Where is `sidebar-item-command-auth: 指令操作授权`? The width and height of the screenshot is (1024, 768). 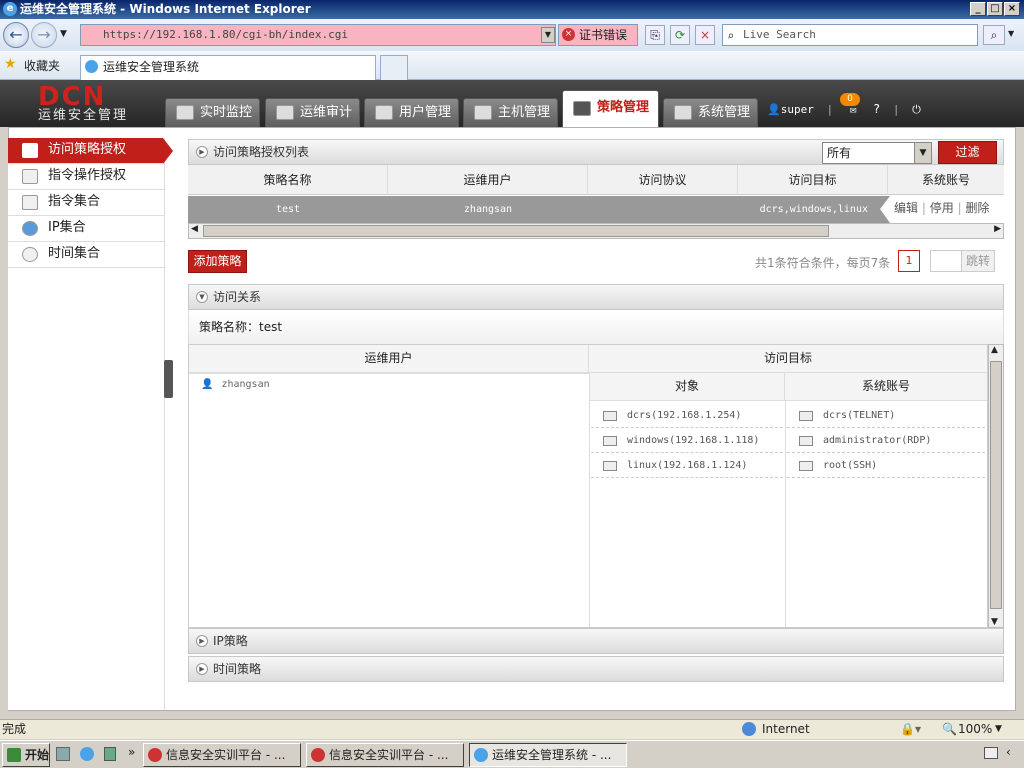 sidebar-item-command-auth: 指令操作授权 is located at coordinates (86, 177).